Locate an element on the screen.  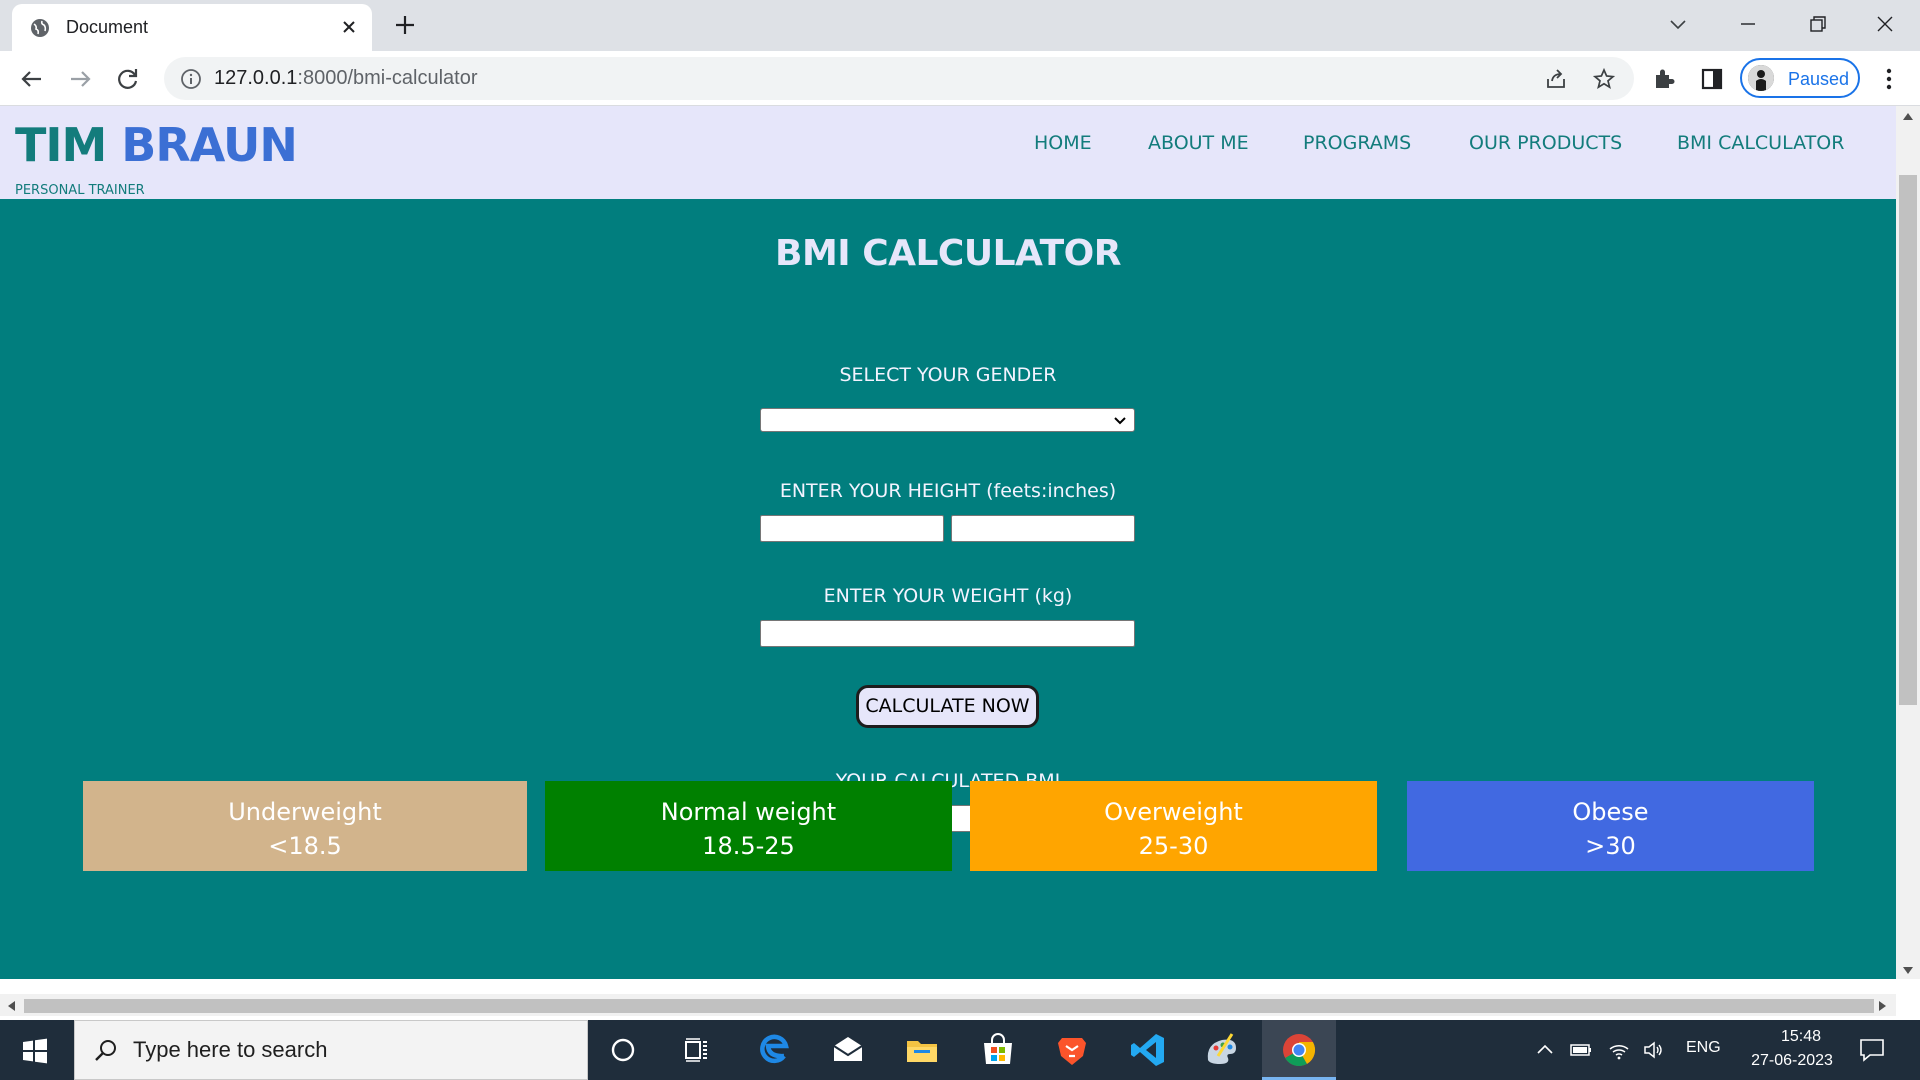
category-range: <18.5 is located at coordinates (305, 846).